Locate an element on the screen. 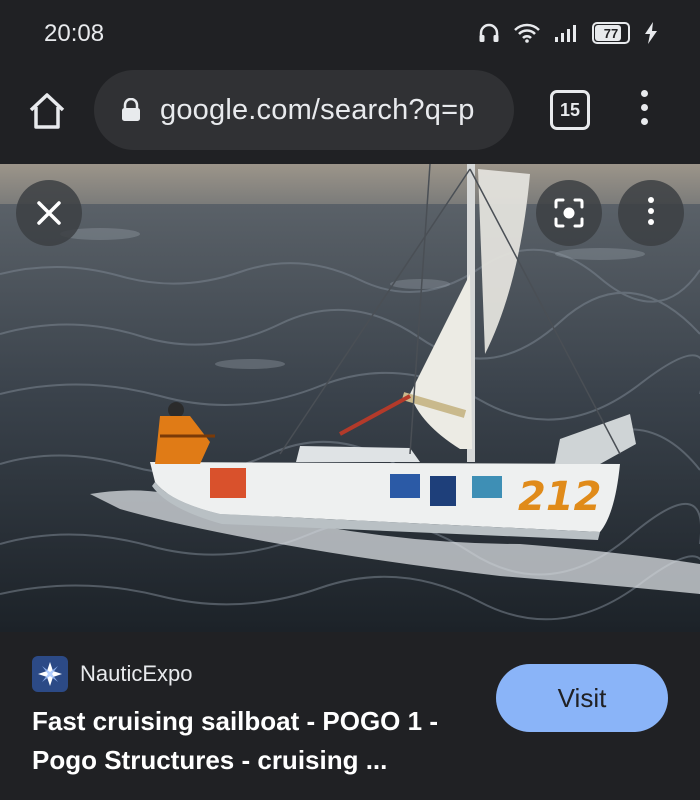 The image size is (700, 800). signal-icon is located at coordinates (565, 33).